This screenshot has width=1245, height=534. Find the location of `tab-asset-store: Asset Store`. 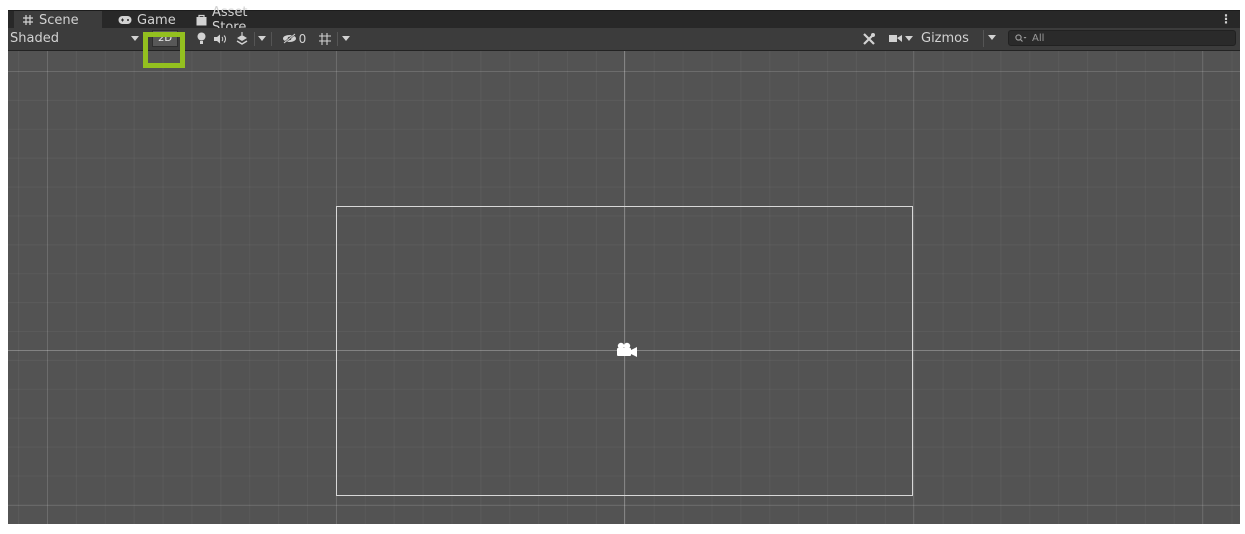

tab-asset-store: Asset Store is located at coordinates (238, 20).